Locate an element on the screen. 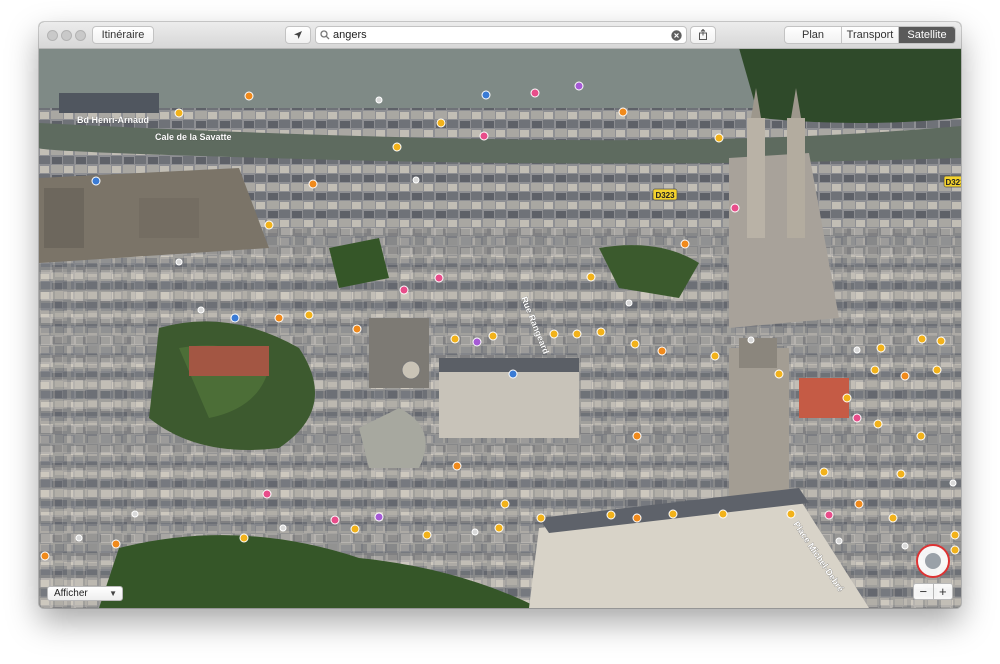  zoom-out-button: − is located at coordinates (924, 591).